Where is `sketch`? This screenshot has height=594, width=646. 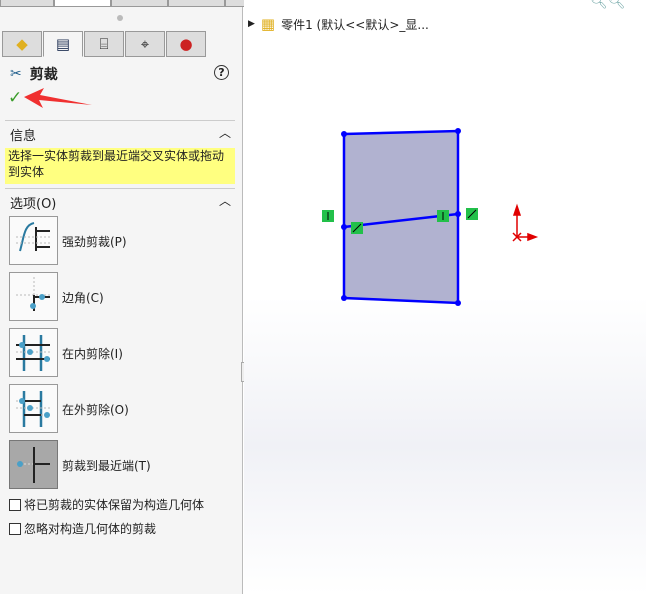
sketch is located at coordinates (430, 217).